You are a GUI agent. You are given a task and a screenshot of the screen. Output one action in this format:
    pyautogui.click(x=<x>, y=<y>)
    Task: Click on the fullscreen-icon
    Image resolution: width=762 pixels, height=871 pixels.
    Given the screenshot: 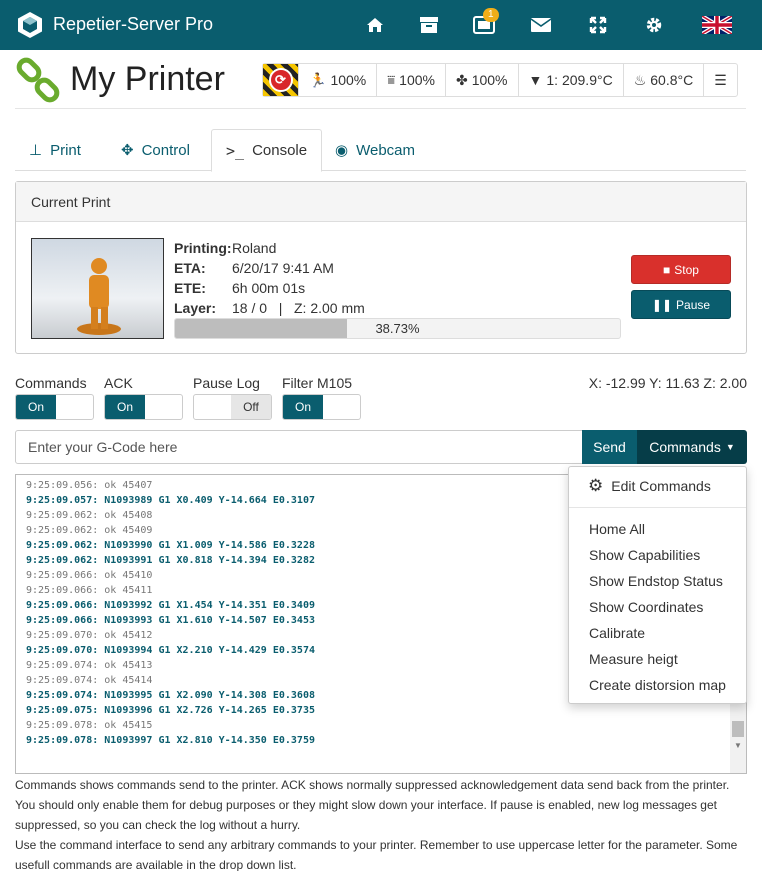 What is the action you would take?
    pyautogui.click(x=598, y=25)
    